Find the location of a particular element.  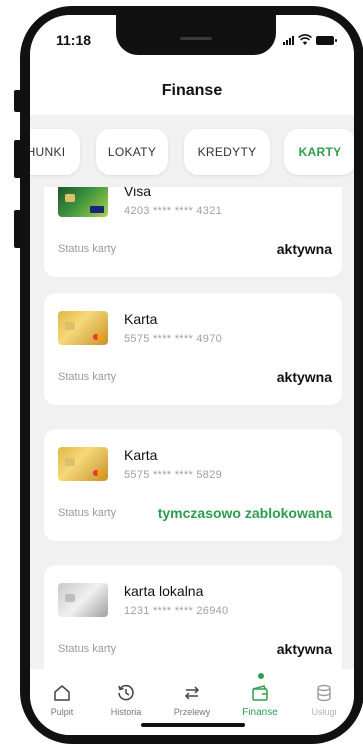

page-title: Finanse is located at coordinates (192, 90).